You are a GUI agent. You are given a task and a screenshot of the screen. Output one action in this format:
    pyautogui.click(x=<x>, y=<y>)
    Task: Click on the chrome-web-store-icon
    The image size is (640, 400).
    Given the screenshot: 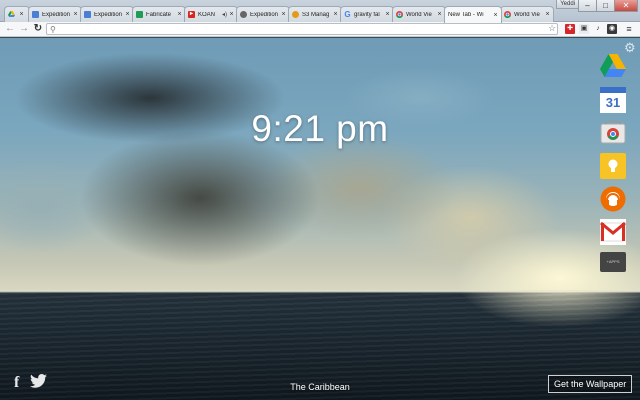 What is the action you would take?
    pyautogui.click(x=613, y=133)
    